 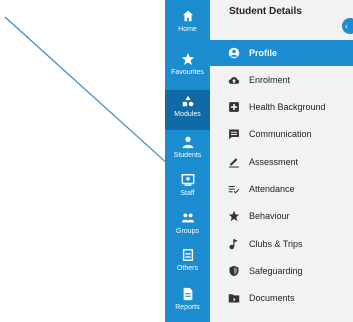 I want to click on attendance-icon, so click(x=234, y=190).